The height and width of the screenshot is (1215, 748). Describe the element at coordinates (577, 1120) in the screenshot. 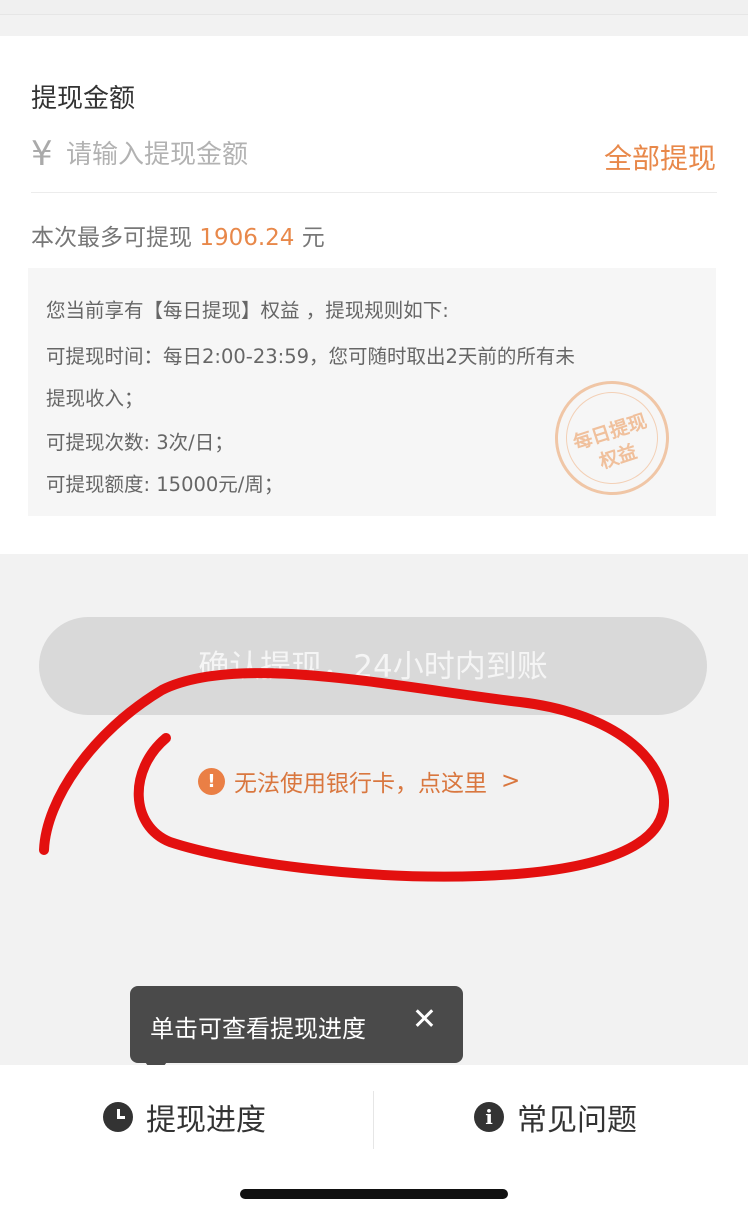

I see `tab-label: 常见问题` at that location.